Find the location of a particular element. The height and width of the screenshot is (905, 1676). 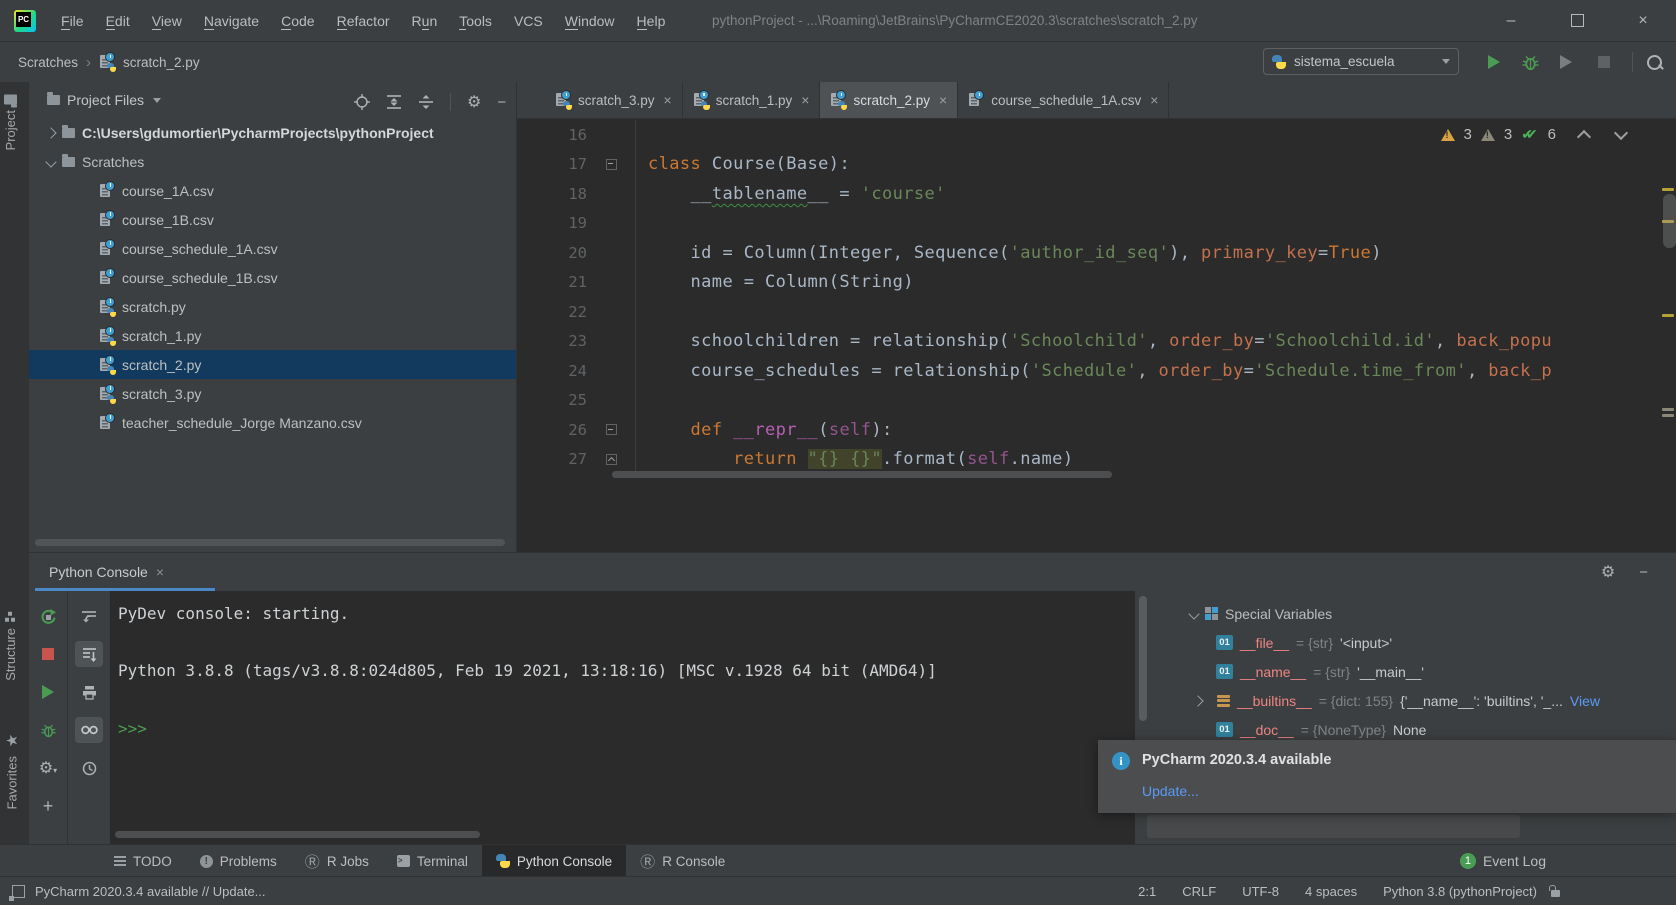

tree-file-teacher-schedule-jorge-manzano-csv: teacher_schedule_Jorge Manzano.csv is located at coordinates (272, 422).